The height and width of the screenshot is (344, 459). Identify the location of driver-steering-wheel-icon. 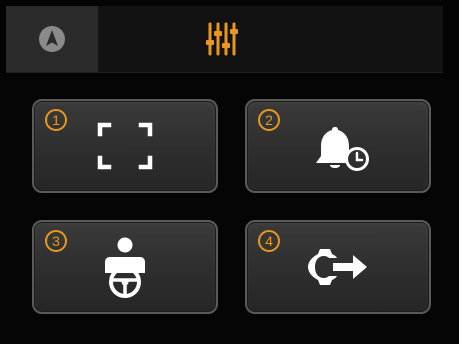
(125, 267).